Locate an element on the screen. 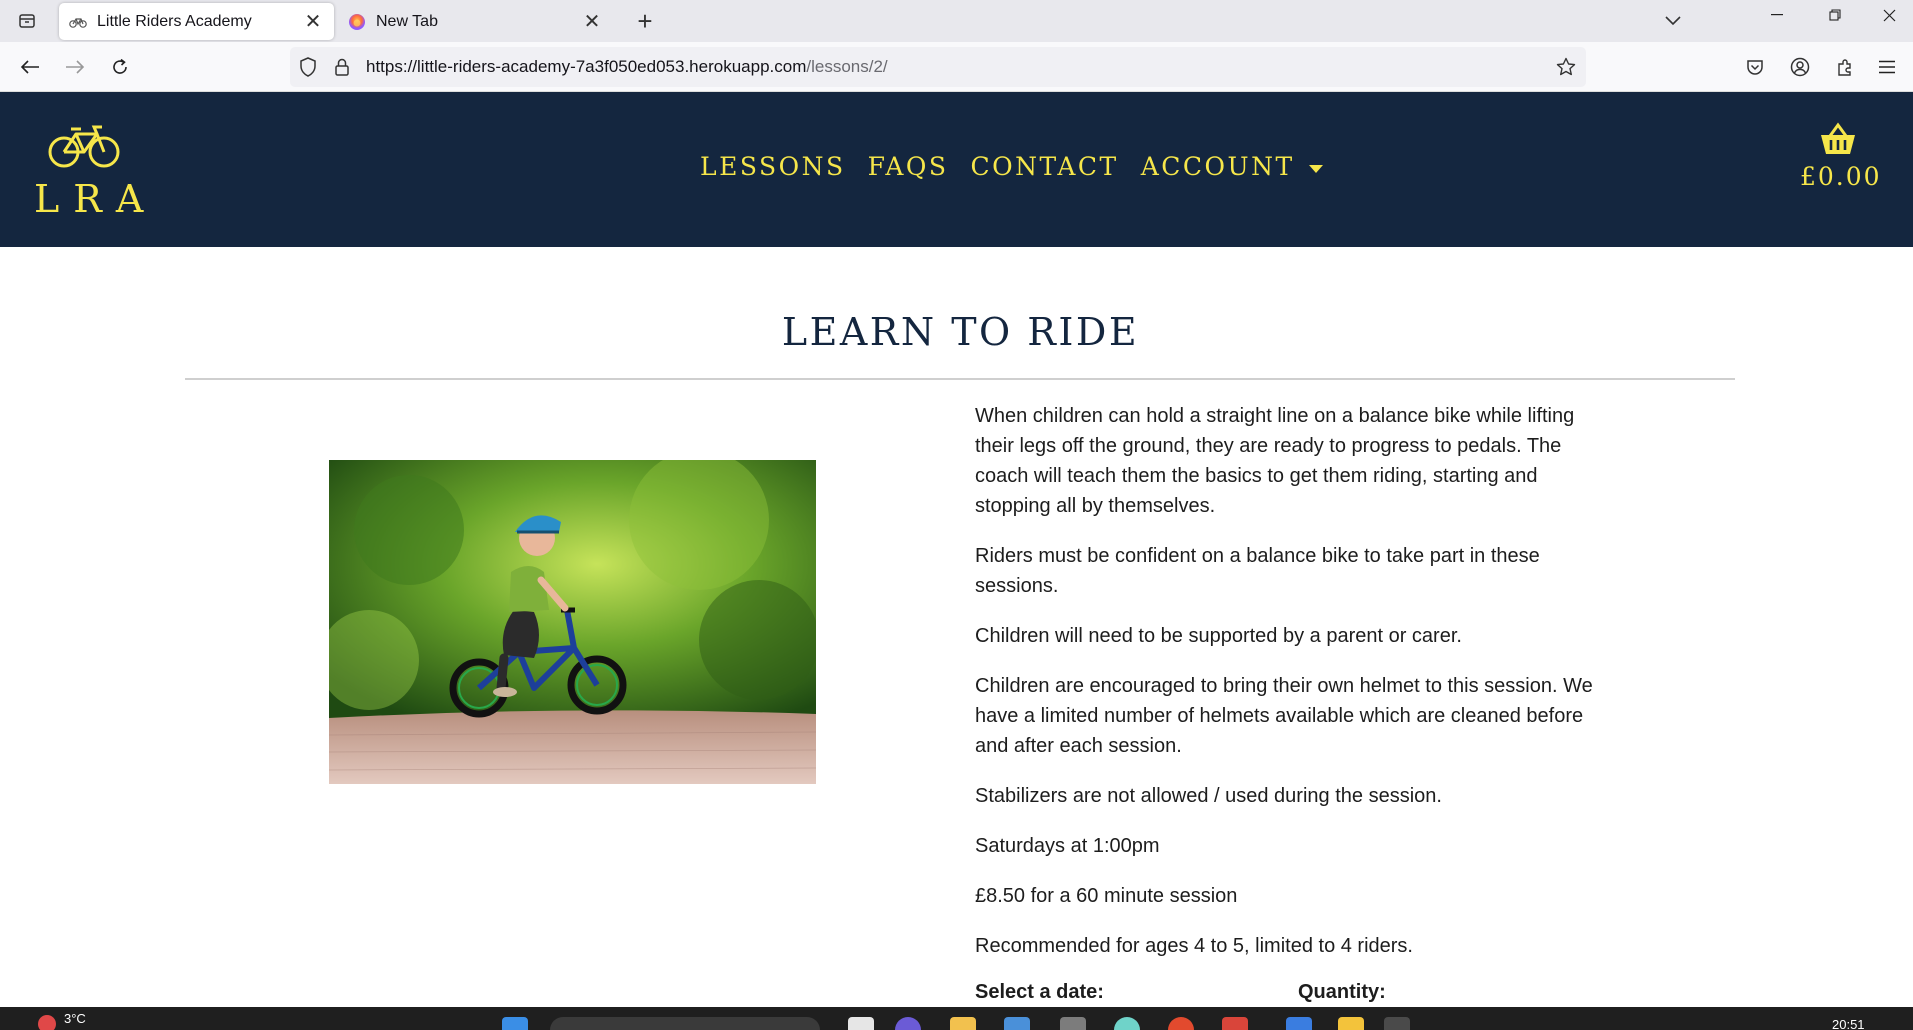 The width and height of the screenshot is (1913, 1030). file-explorer-icon is located at coordinates (963, 1023).